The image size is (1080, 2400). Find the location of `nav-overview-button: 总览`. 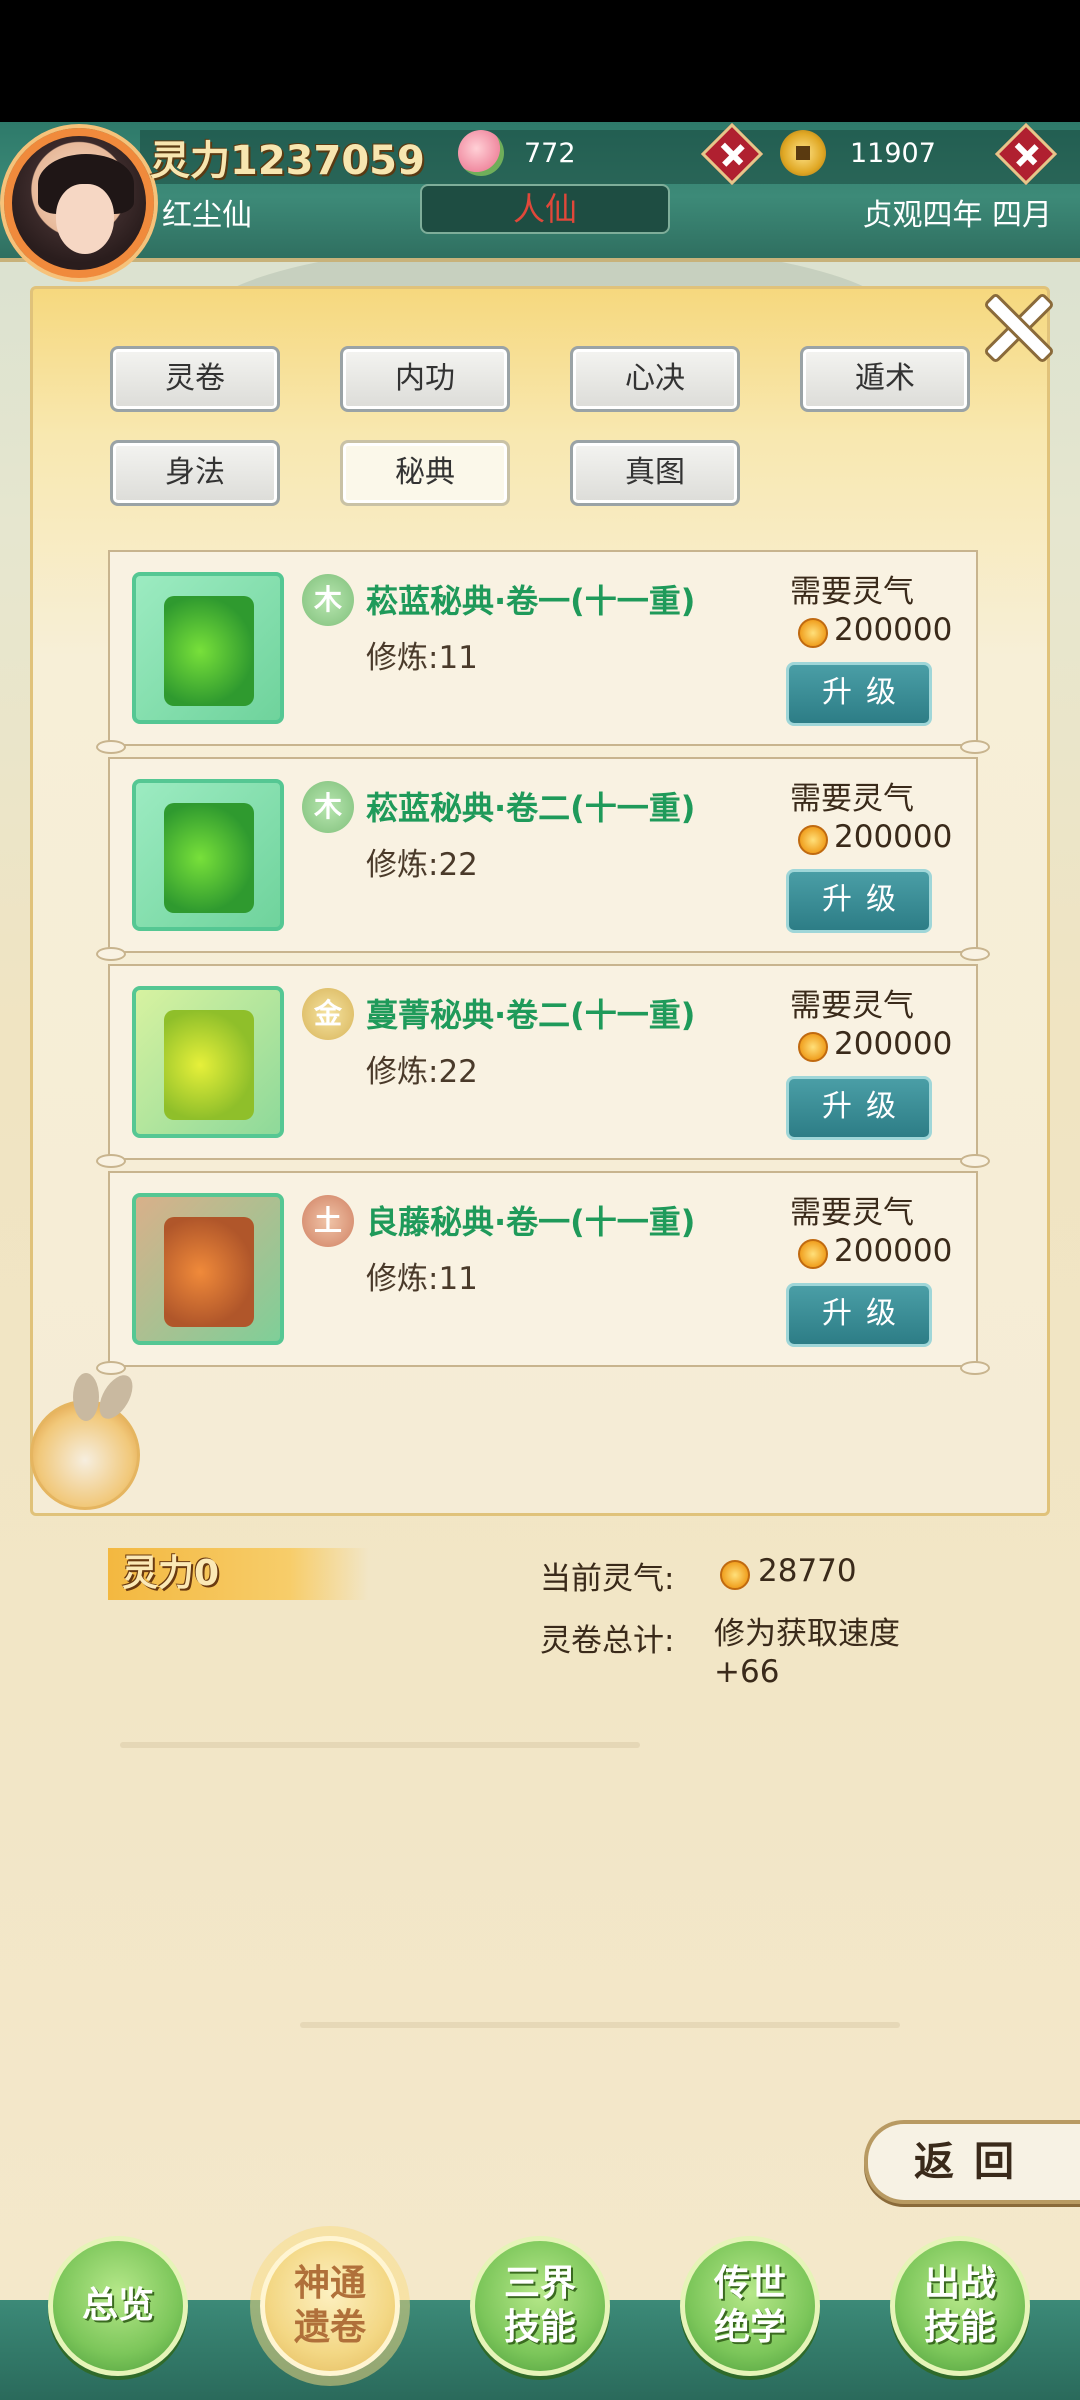

nav-overview-button: 总览 is located at coordinates (118, 2306).